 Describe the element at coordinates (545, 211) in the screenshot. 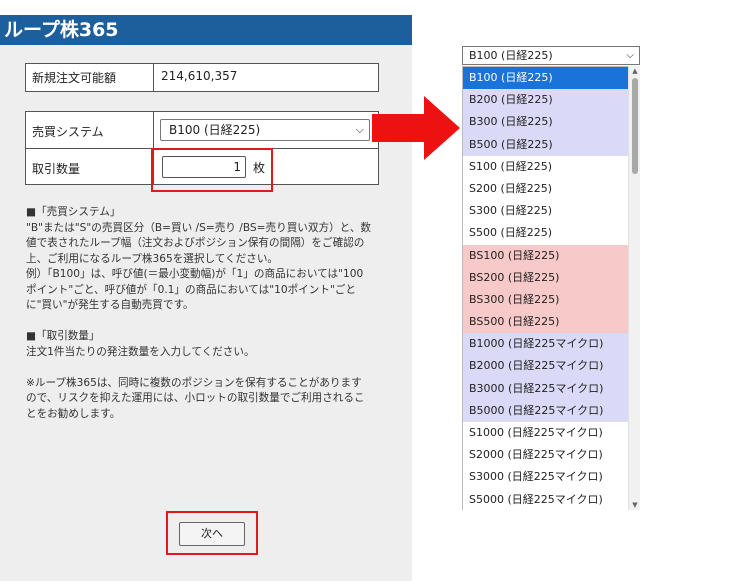

I see `dropdown-option: S300 (日経225)` at that location.